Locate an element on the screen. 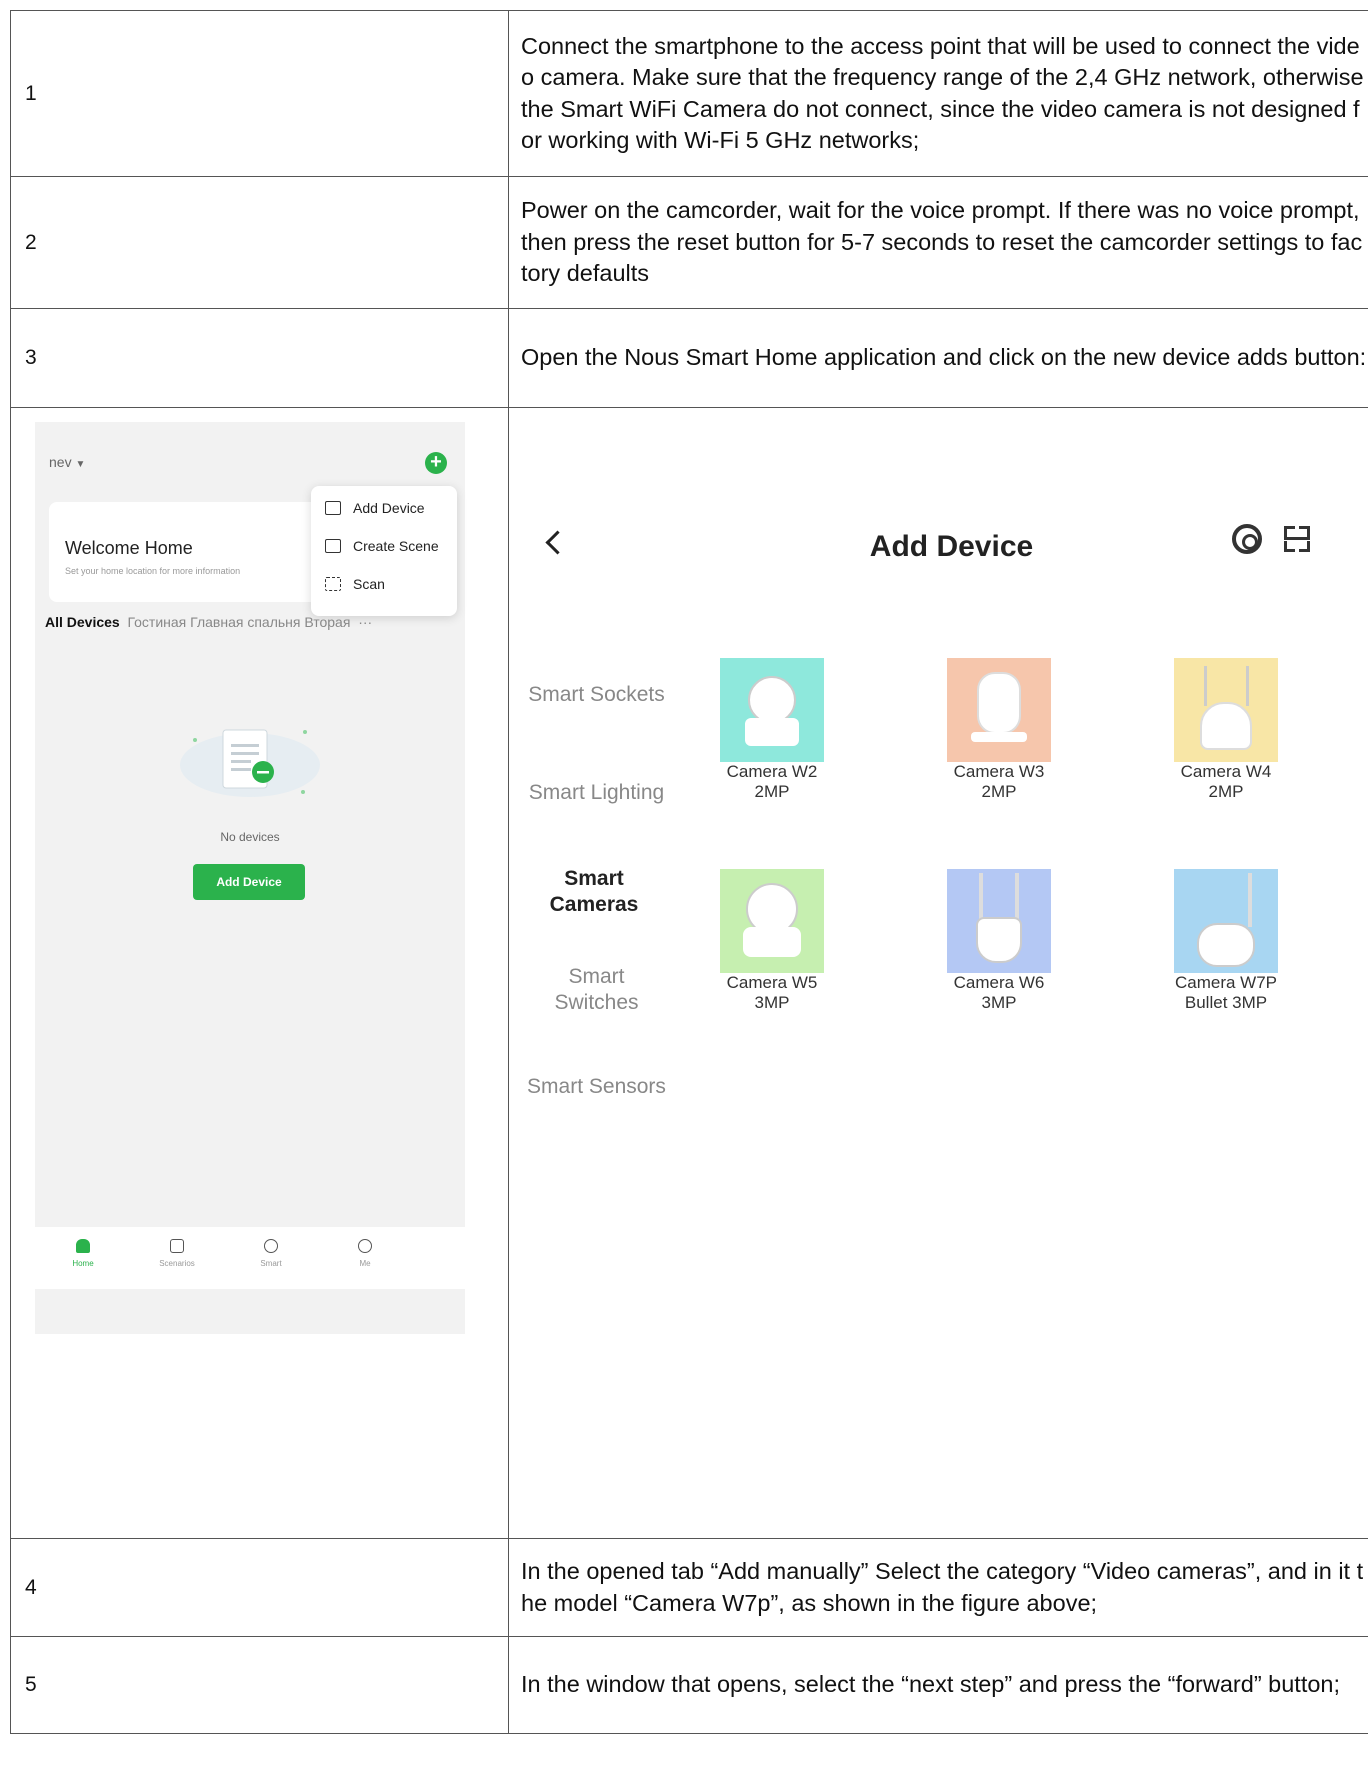 Image resolution: width=1368 pixels, height=1787 pixels. add-menu-popup: Add Device Create Scene Scan is located at coordinates (384, 551).